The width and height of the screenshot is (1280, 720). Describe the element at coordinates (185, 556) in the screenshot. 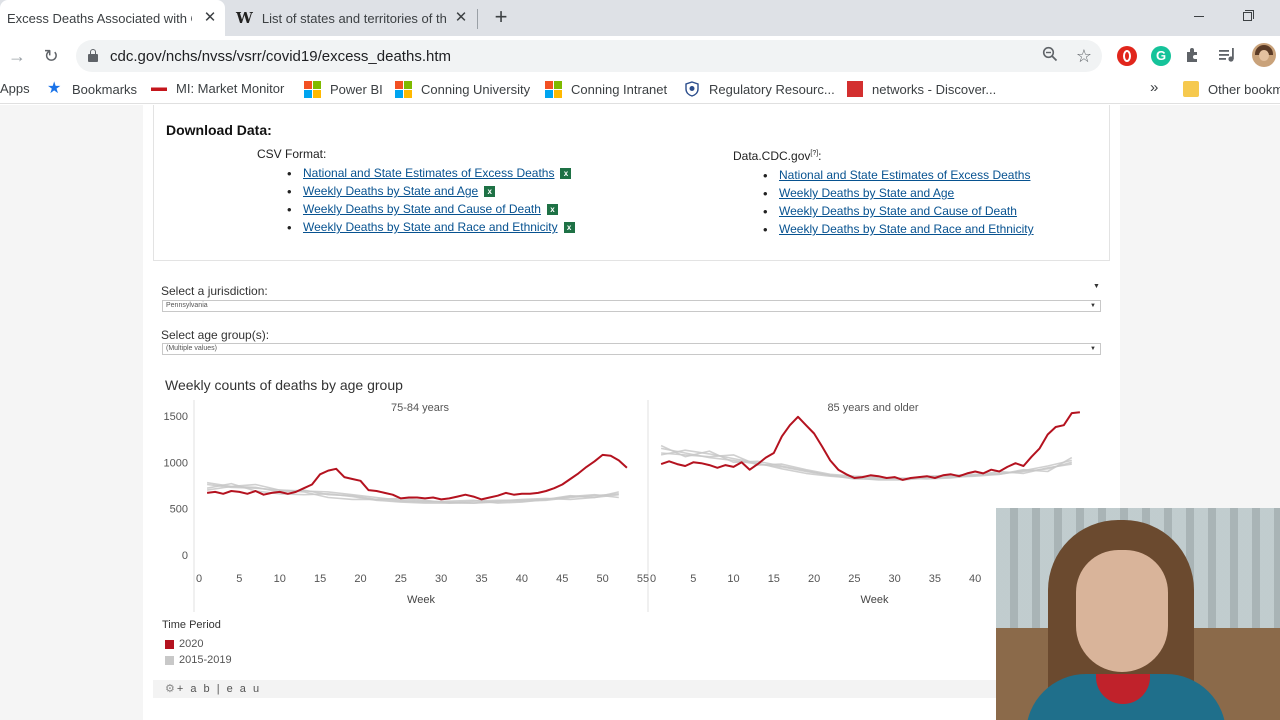

I see `y-tick-label: 0` at that location.